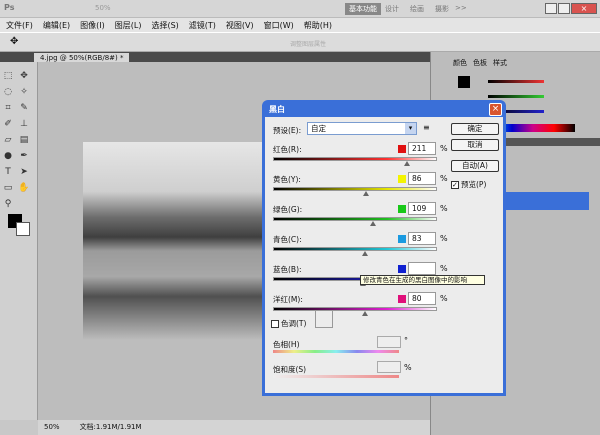  I want to click on zoom-tool-icon: ⚲, so click(8, 204).